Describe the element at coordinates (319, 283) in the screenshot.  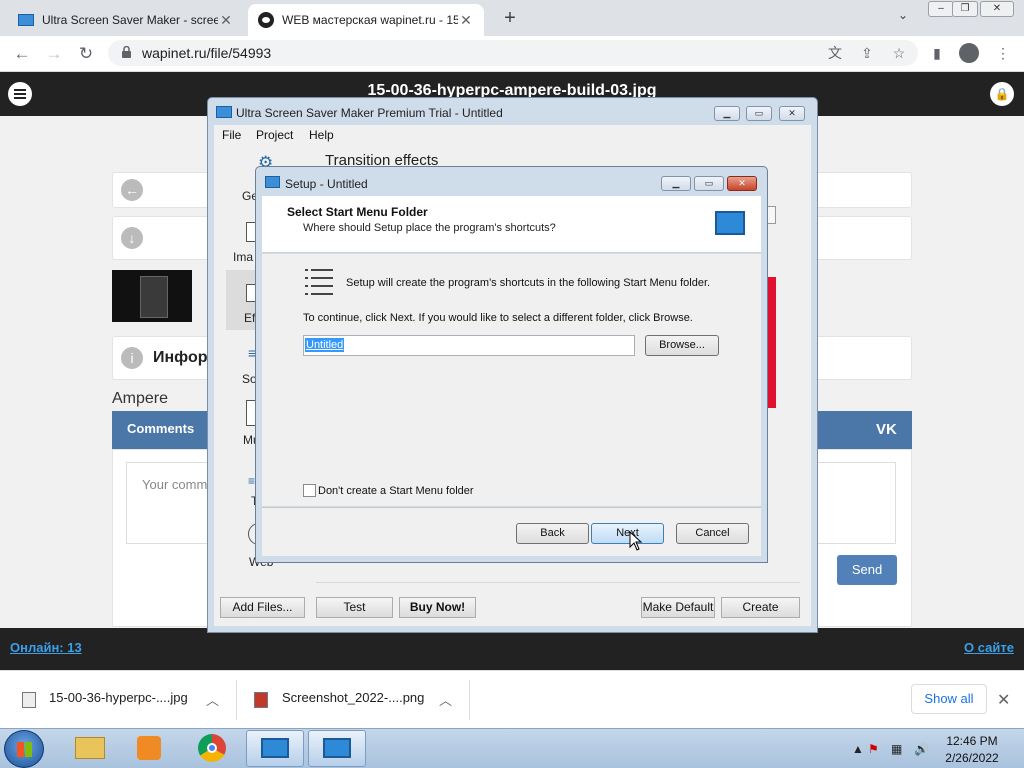
I see `start-menu-list-icon` at that location.